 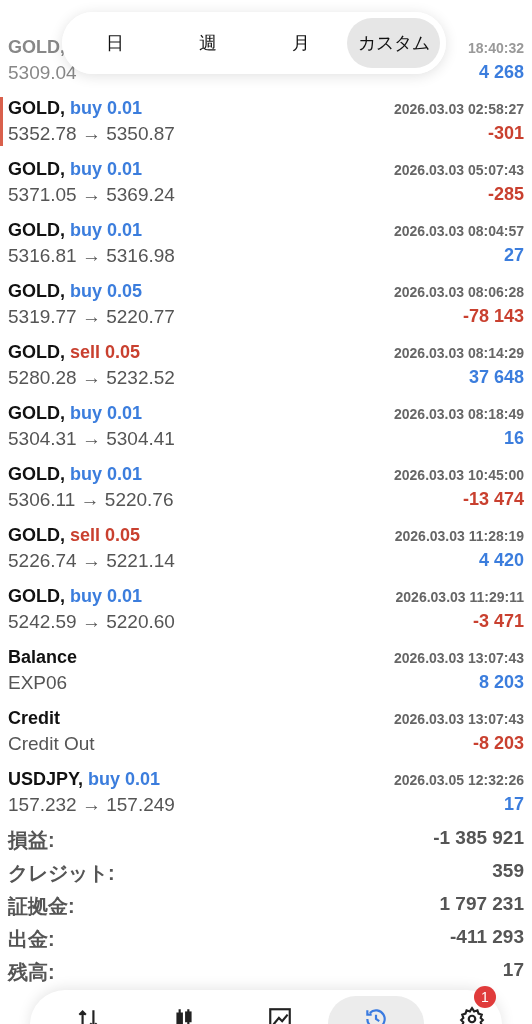 What do you see at coordinates (393, 43) in the screenshot?
I see `period-tab: カスタム` at bounding box center [393, 43].